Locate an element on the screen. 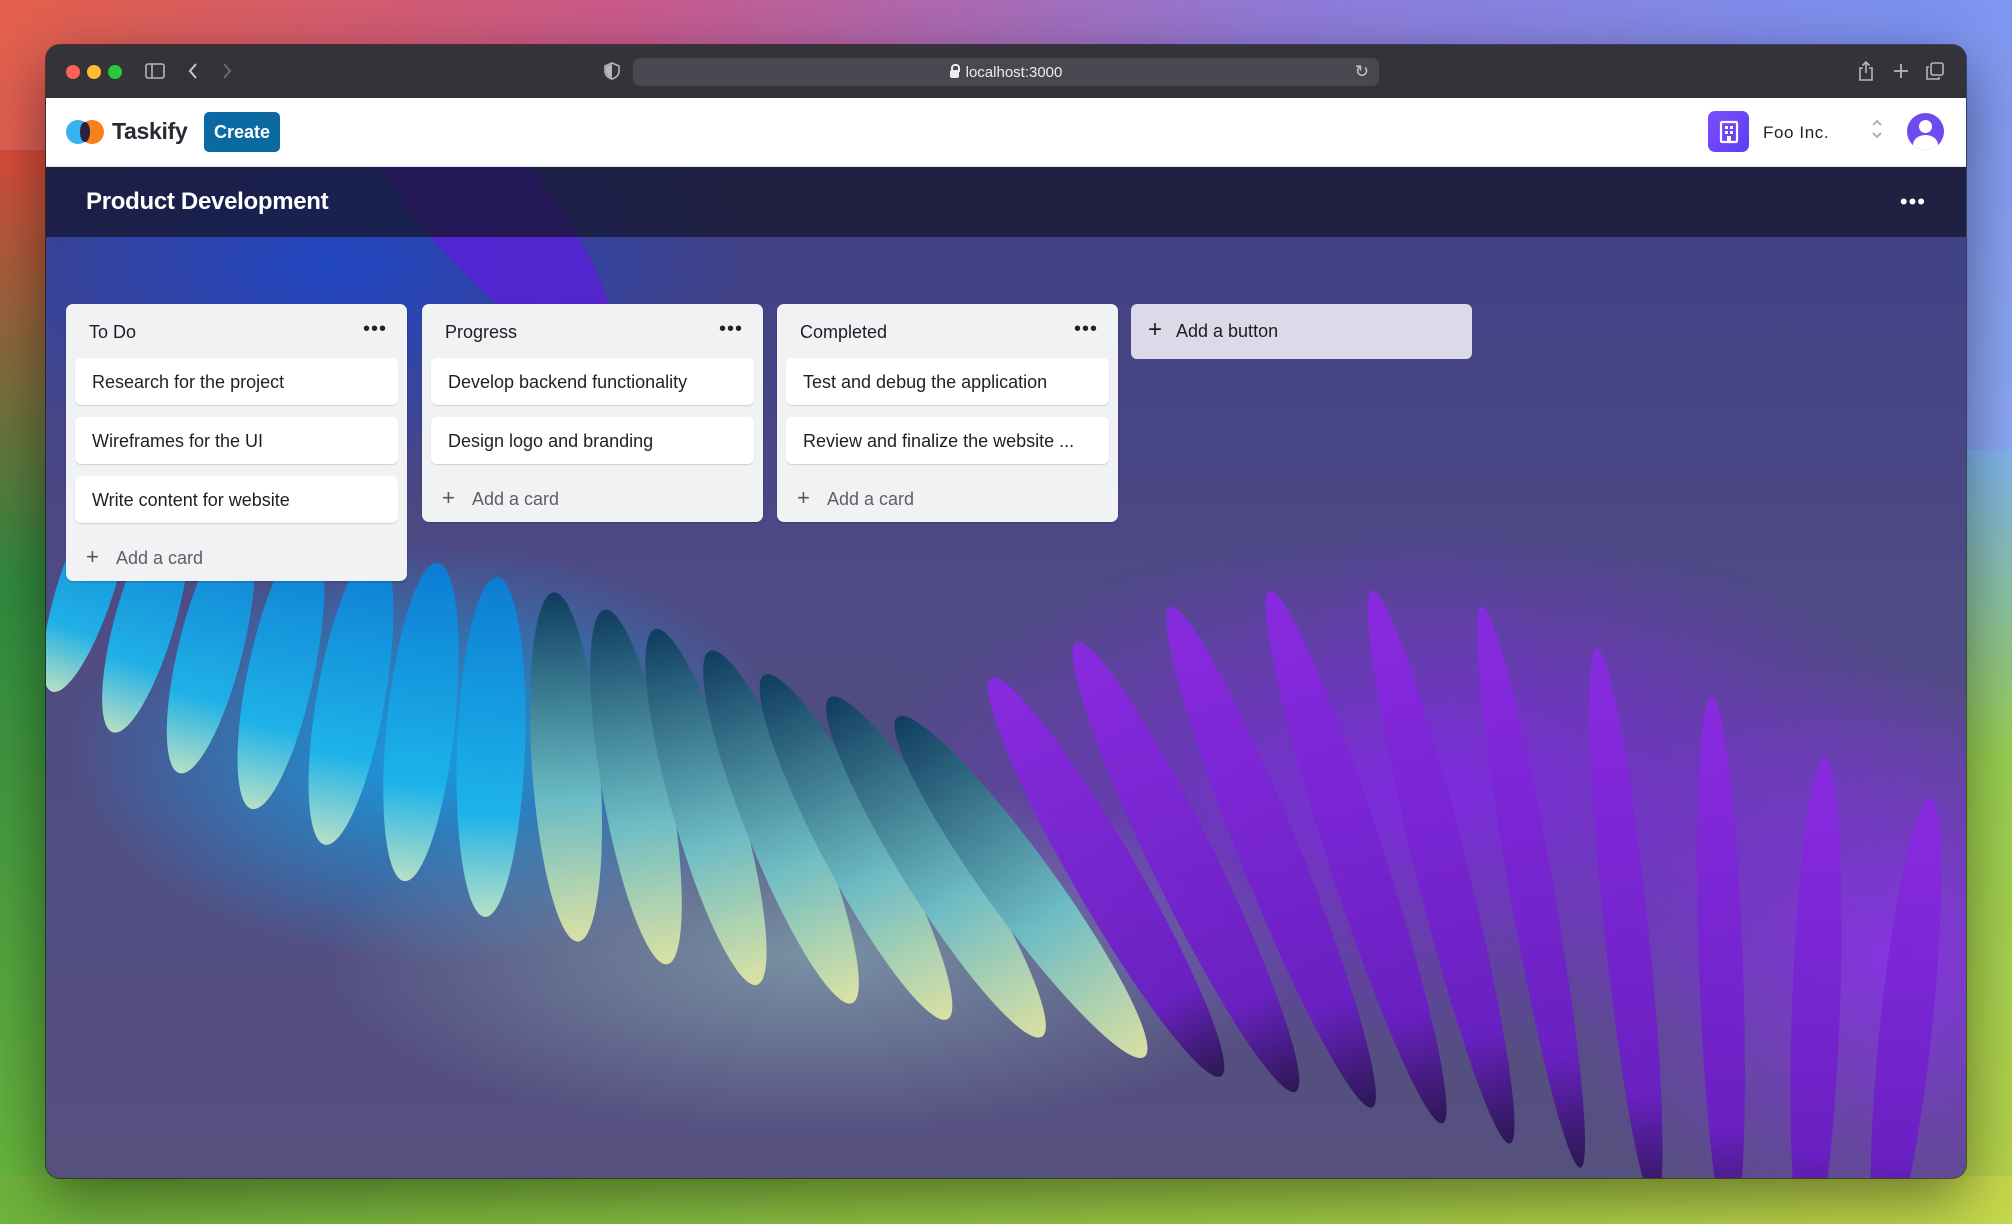 This screenshot has height=1224, width=2012. organization-name: Foo Inc. is located at coordinates (1796, 133).